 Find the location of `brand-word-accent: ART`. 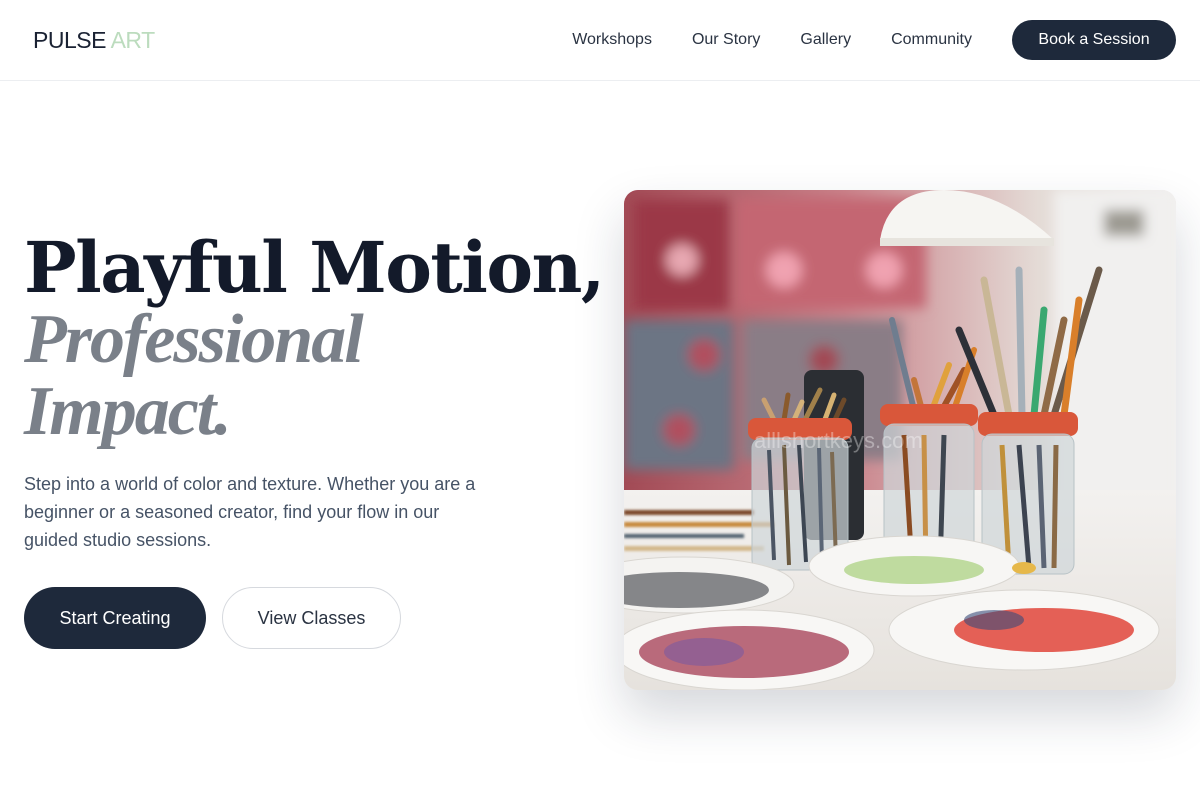

brand-word-accent: ART is located at coordinates (133, 40).